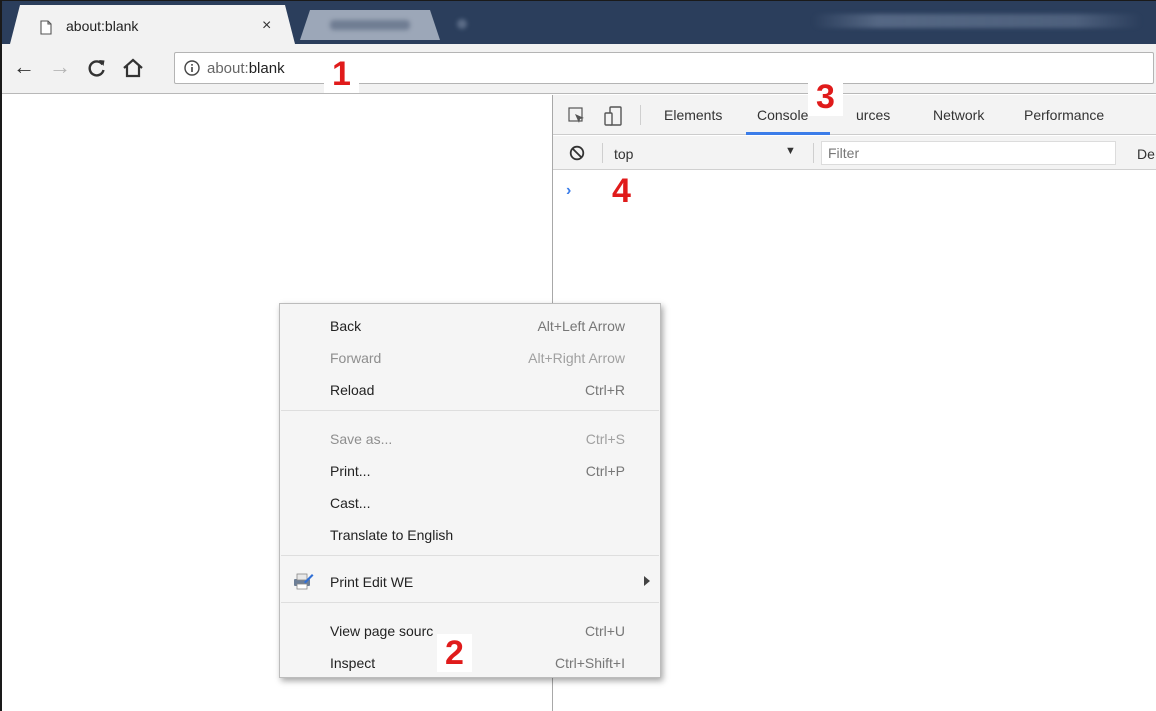 This screenshot has height=711, width=1156. I want to click on device-toolbar-icon, so click(613, 116).